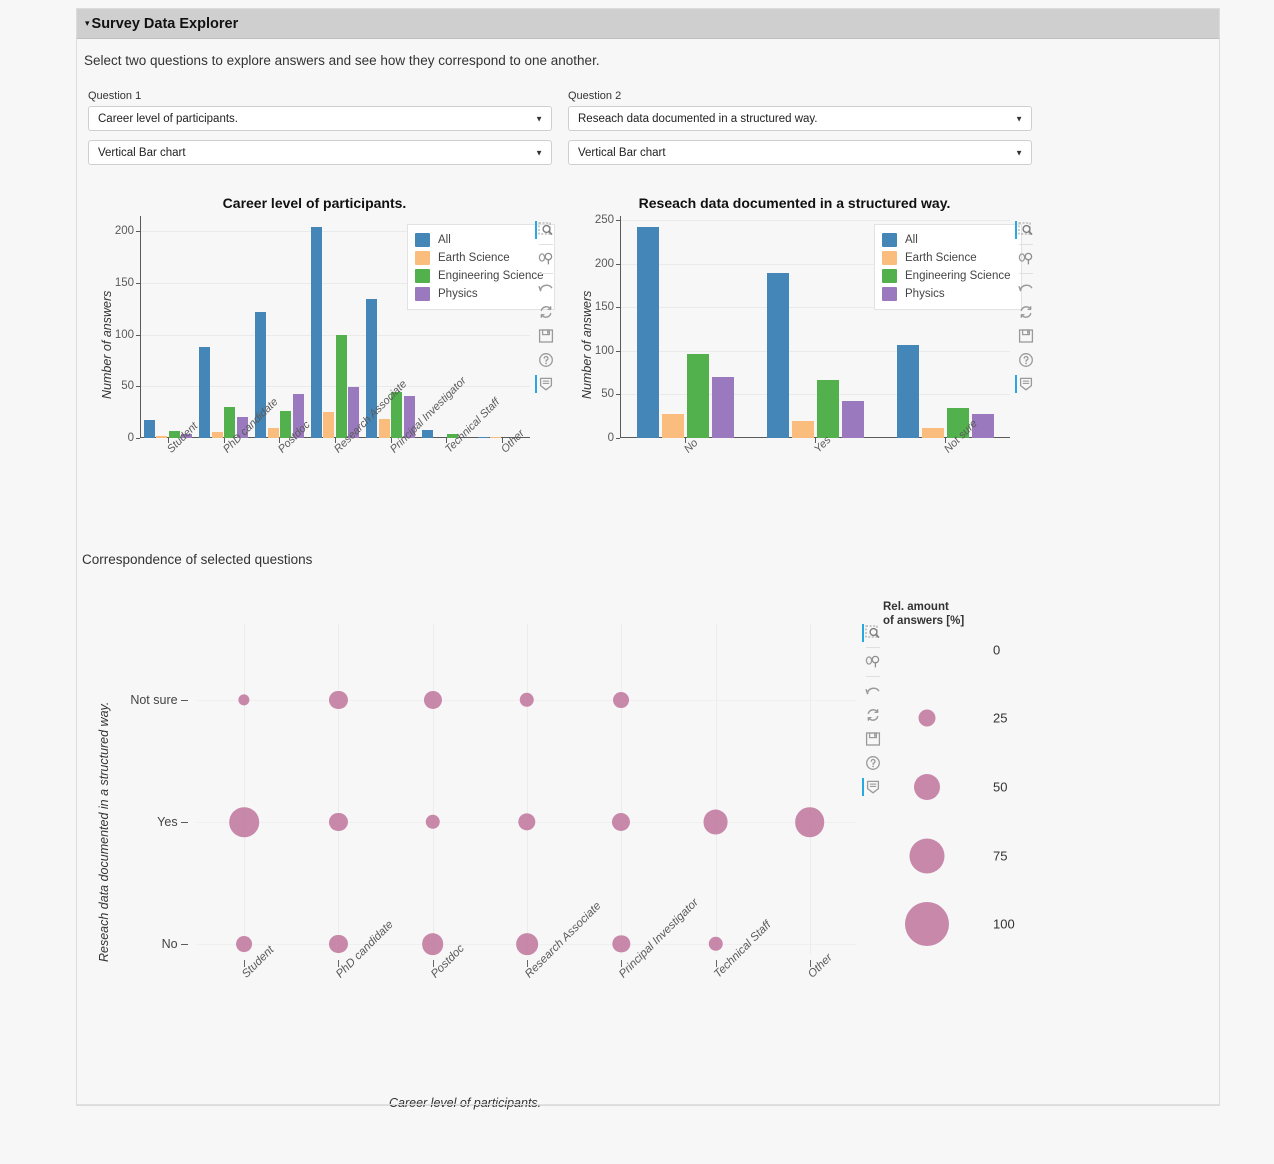 This screenshot has height=1164, width=1274. I want to click on chart-title: Career level of participants., so click(314, 203).